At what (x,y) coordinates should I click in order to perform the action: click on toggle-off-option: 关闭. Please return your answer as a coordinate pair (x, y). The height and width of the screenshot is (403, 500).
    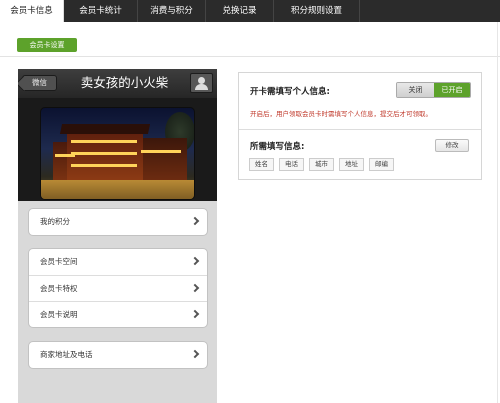
    Looking at the image, I should click on (415, 90).